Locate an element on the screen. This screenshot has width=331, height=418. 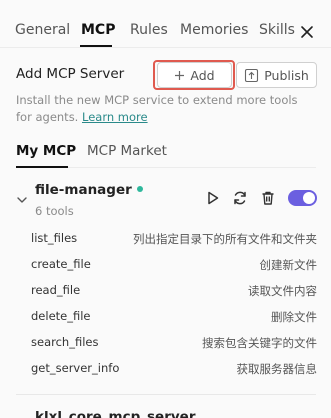
publish-button-label: Publish is located at coordinates (286, 75).